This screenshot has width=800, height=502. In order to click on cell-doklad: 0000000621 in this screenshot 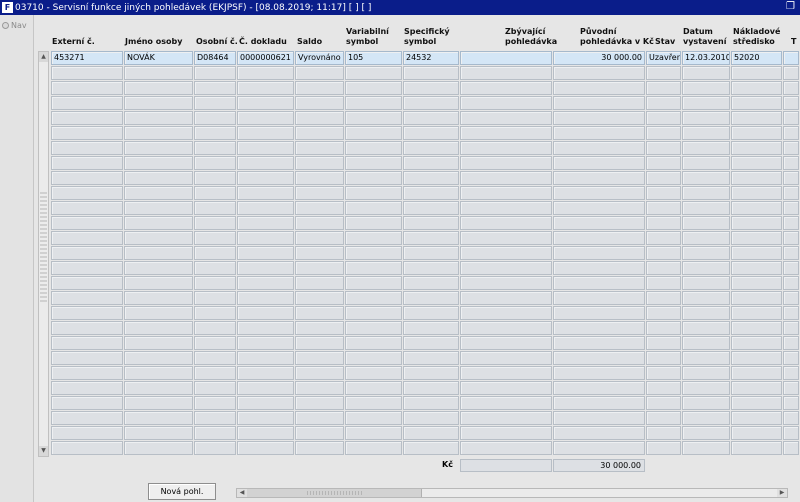, I will do `click(265, 58)`.